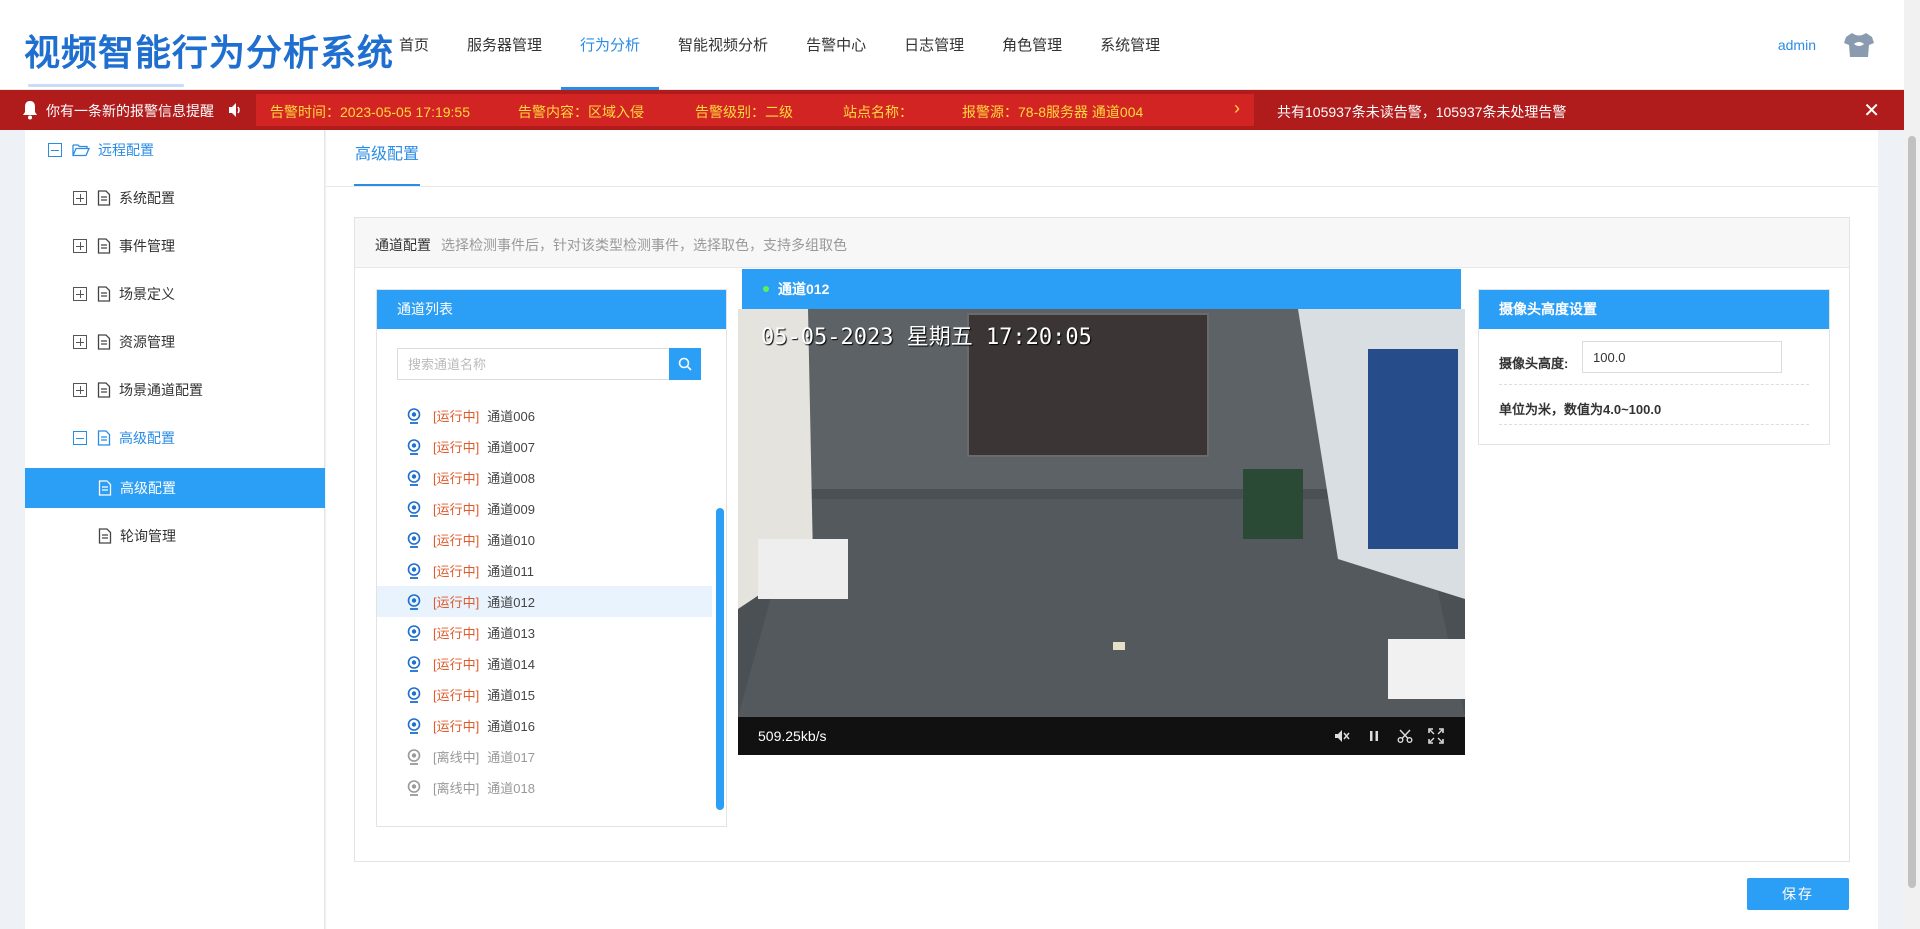  Describe the element at coordinates (1032, 45) in the screenshot. I see `nav-role-management: 角色管理` at that location.